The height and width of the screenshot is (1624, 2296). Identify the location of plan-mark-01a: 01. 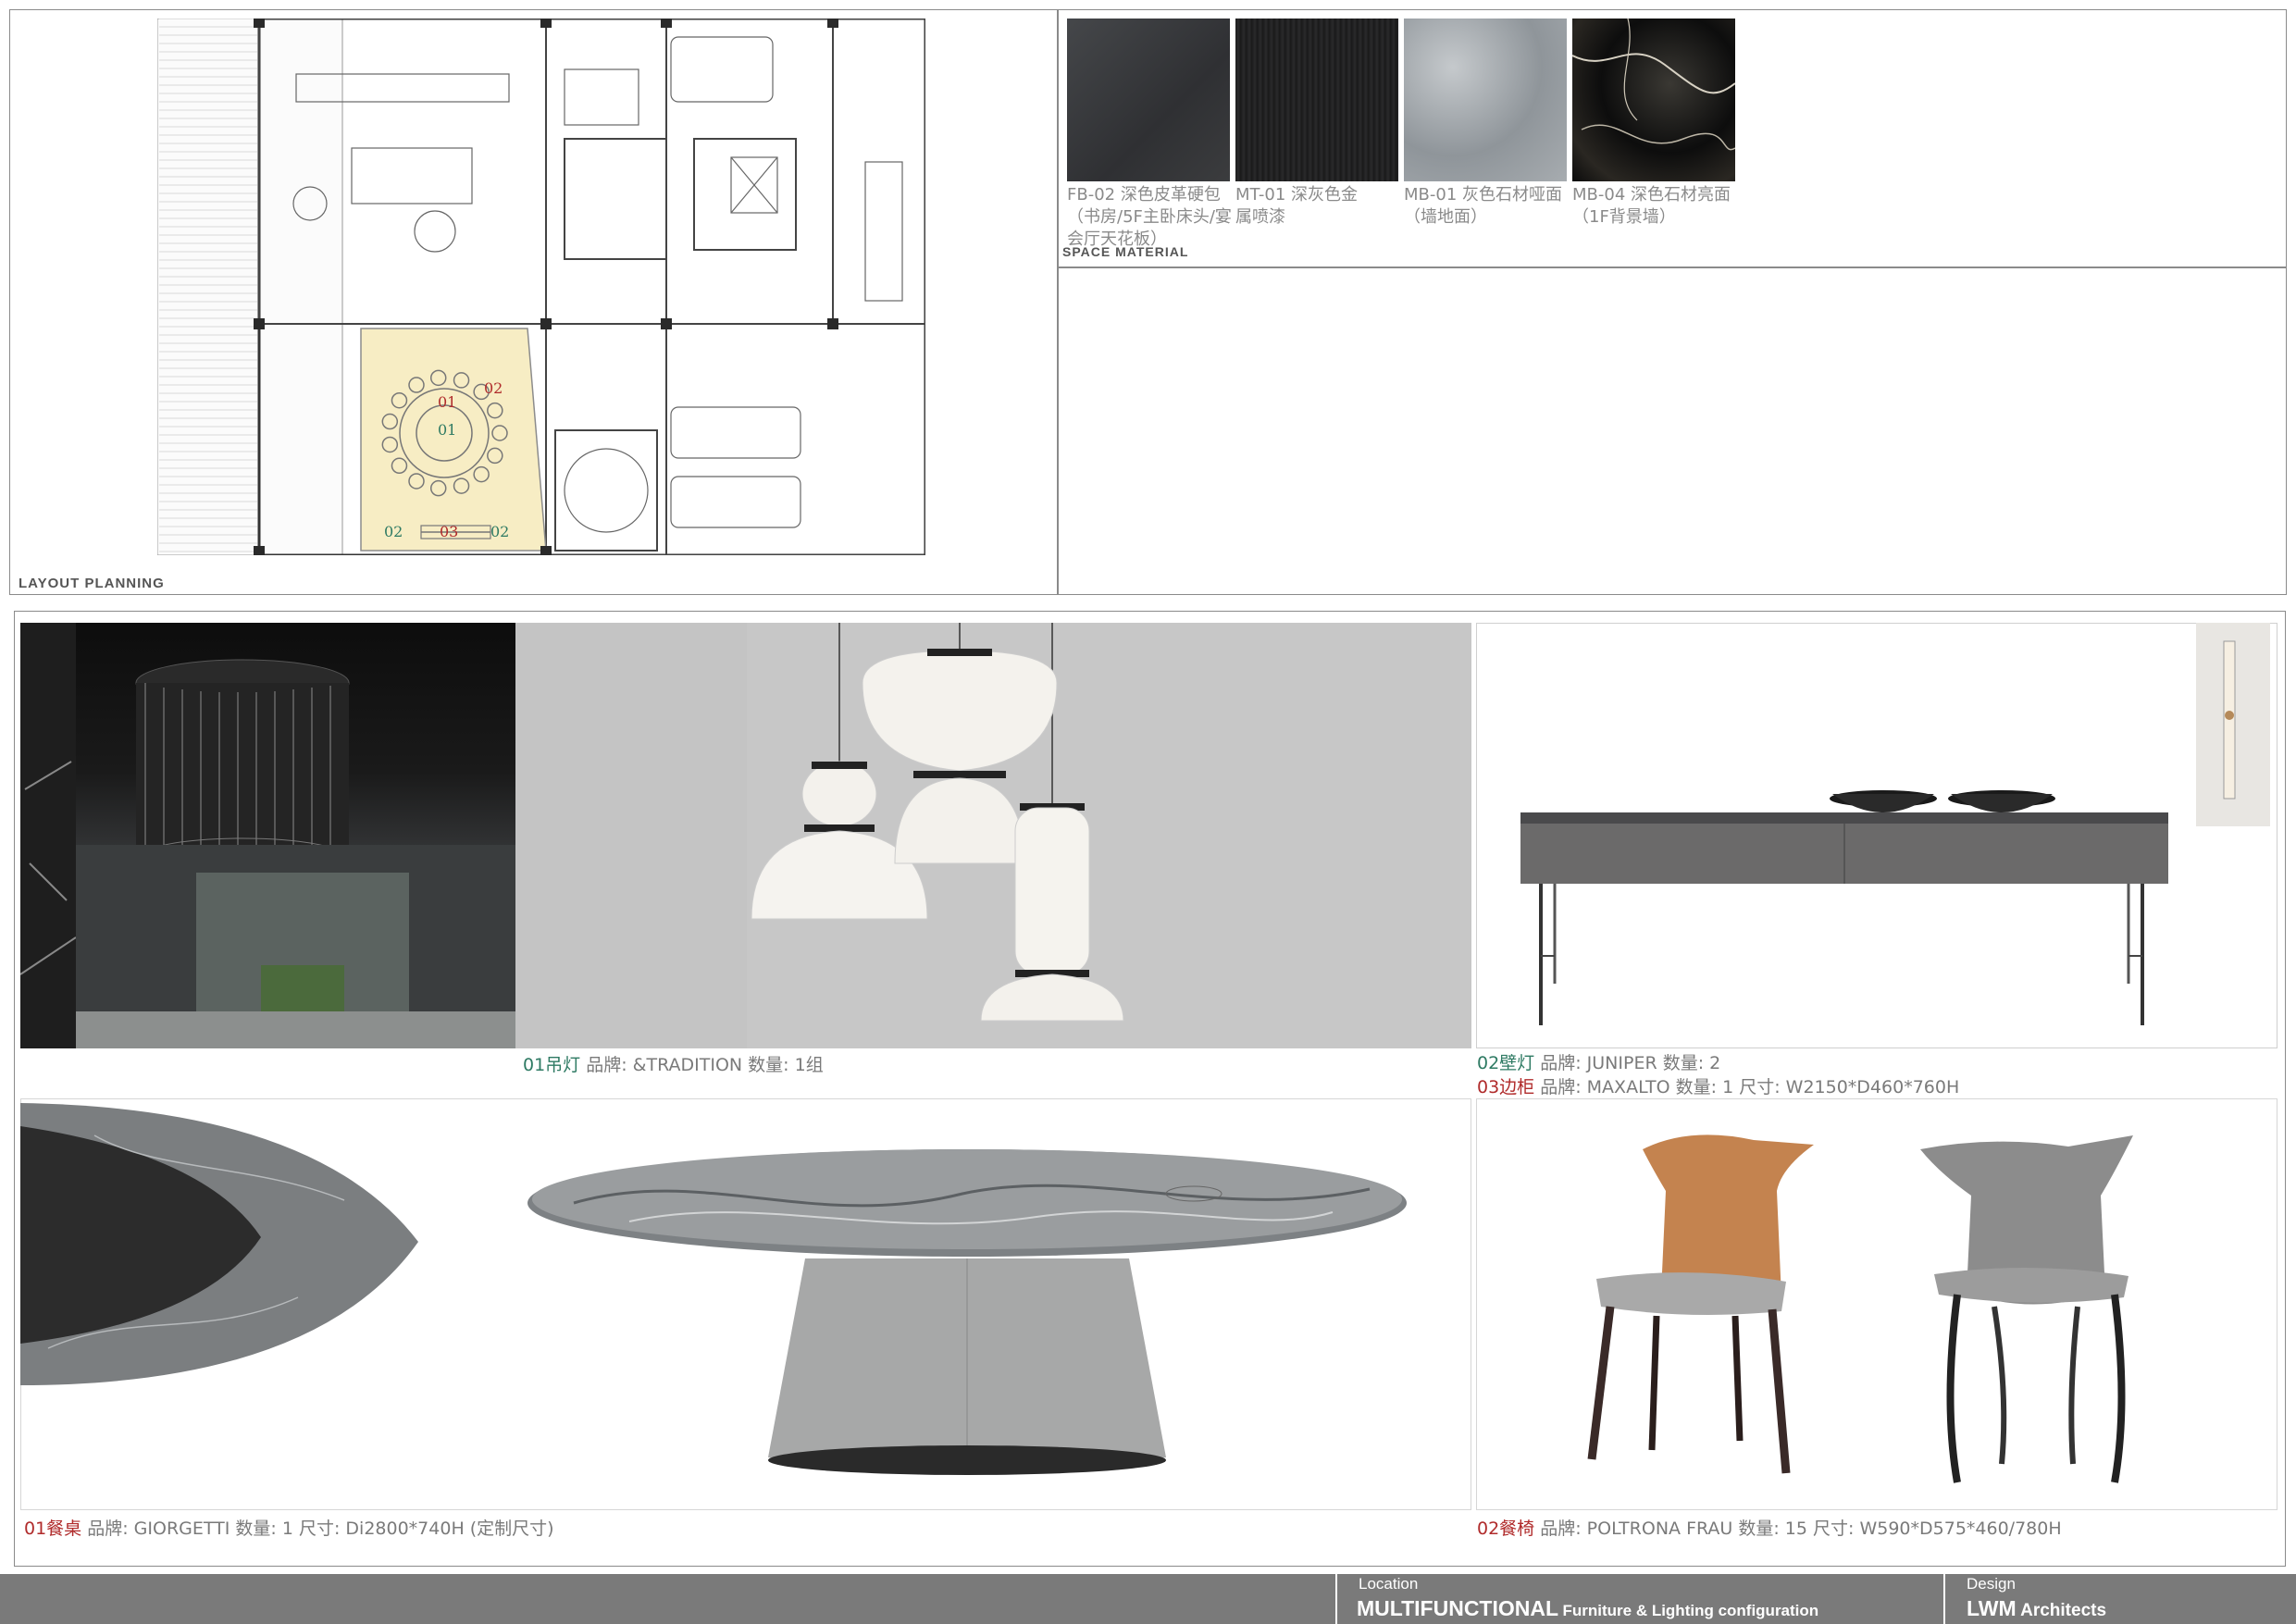
(447, 402).